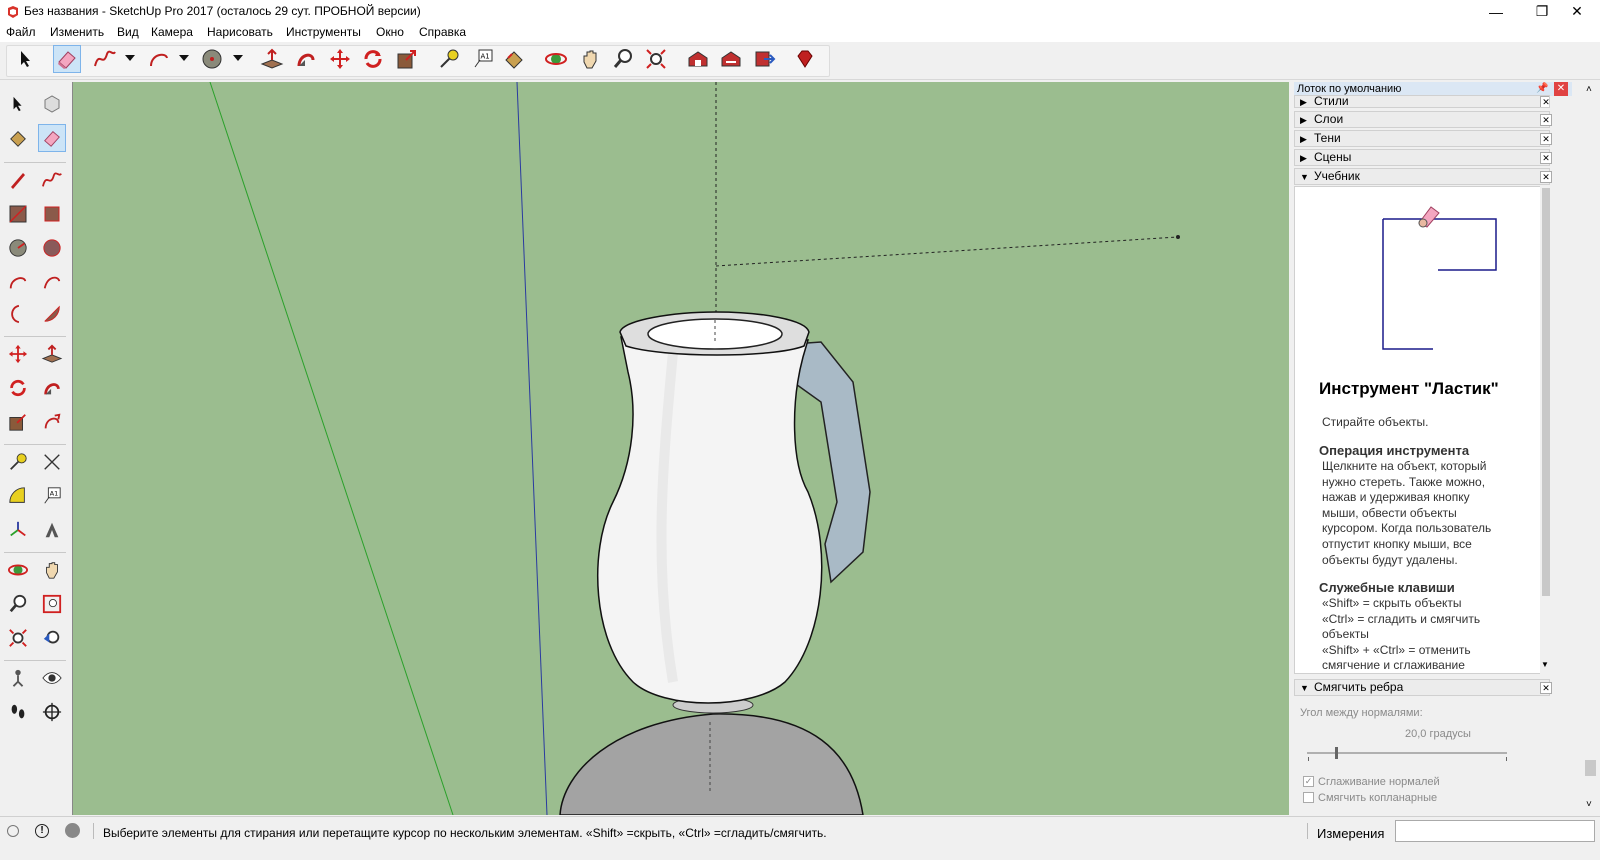 This screenshot has width=1600, height=860. Describe the element at coordinates (18, 314) in the screenshot. I see `three-point-arc-tool-button` at that location.